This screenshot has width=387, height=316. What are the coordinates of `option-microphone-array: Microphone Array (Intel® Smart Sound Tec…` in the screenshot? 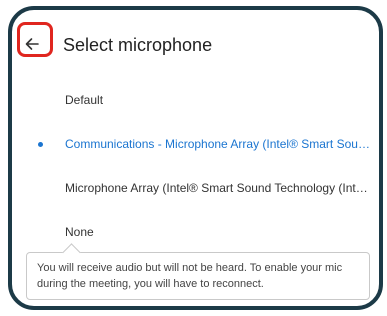 It's located at (195, 188).